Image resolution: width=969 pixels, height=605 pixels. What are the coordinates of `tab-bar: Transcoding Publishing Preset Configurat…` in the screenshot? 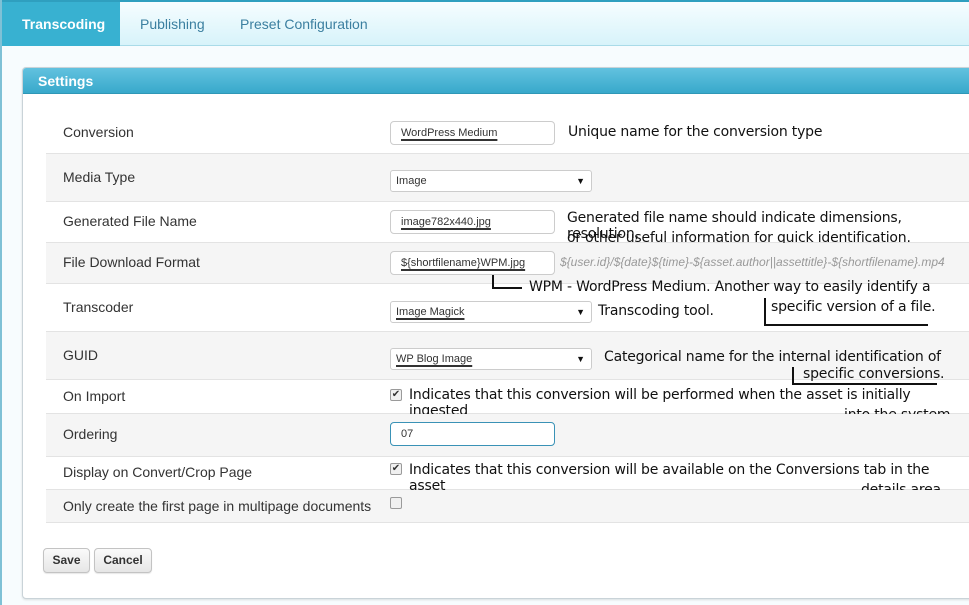 It's located at (485, 24).